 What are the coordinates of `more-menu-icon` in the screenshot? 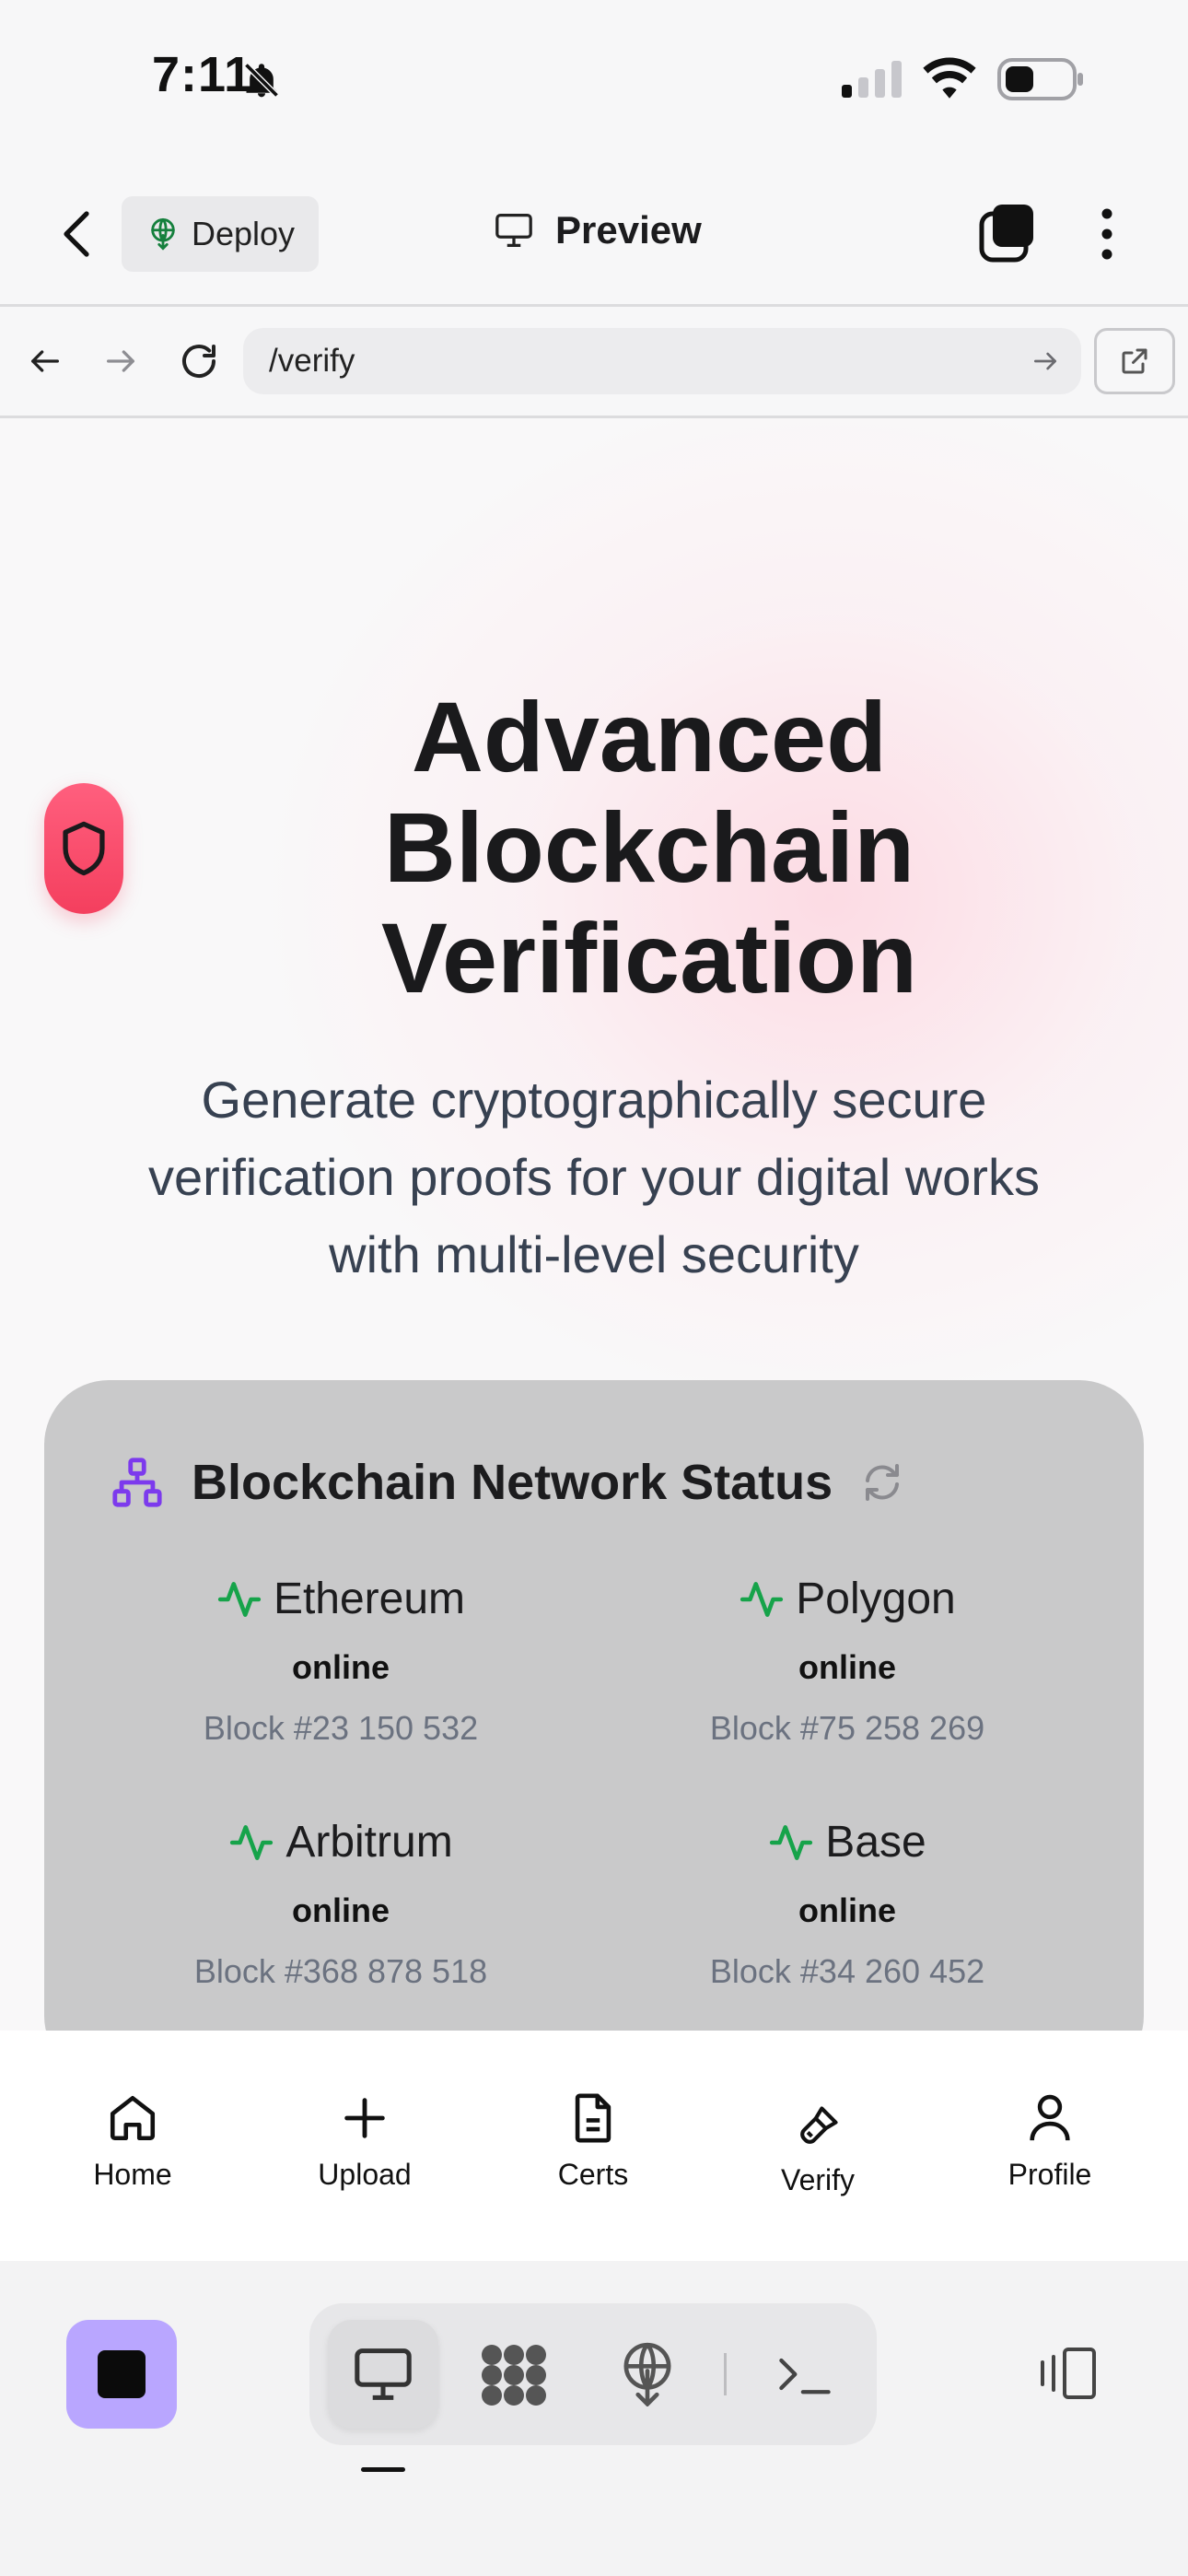 It's located at (1107, 234).